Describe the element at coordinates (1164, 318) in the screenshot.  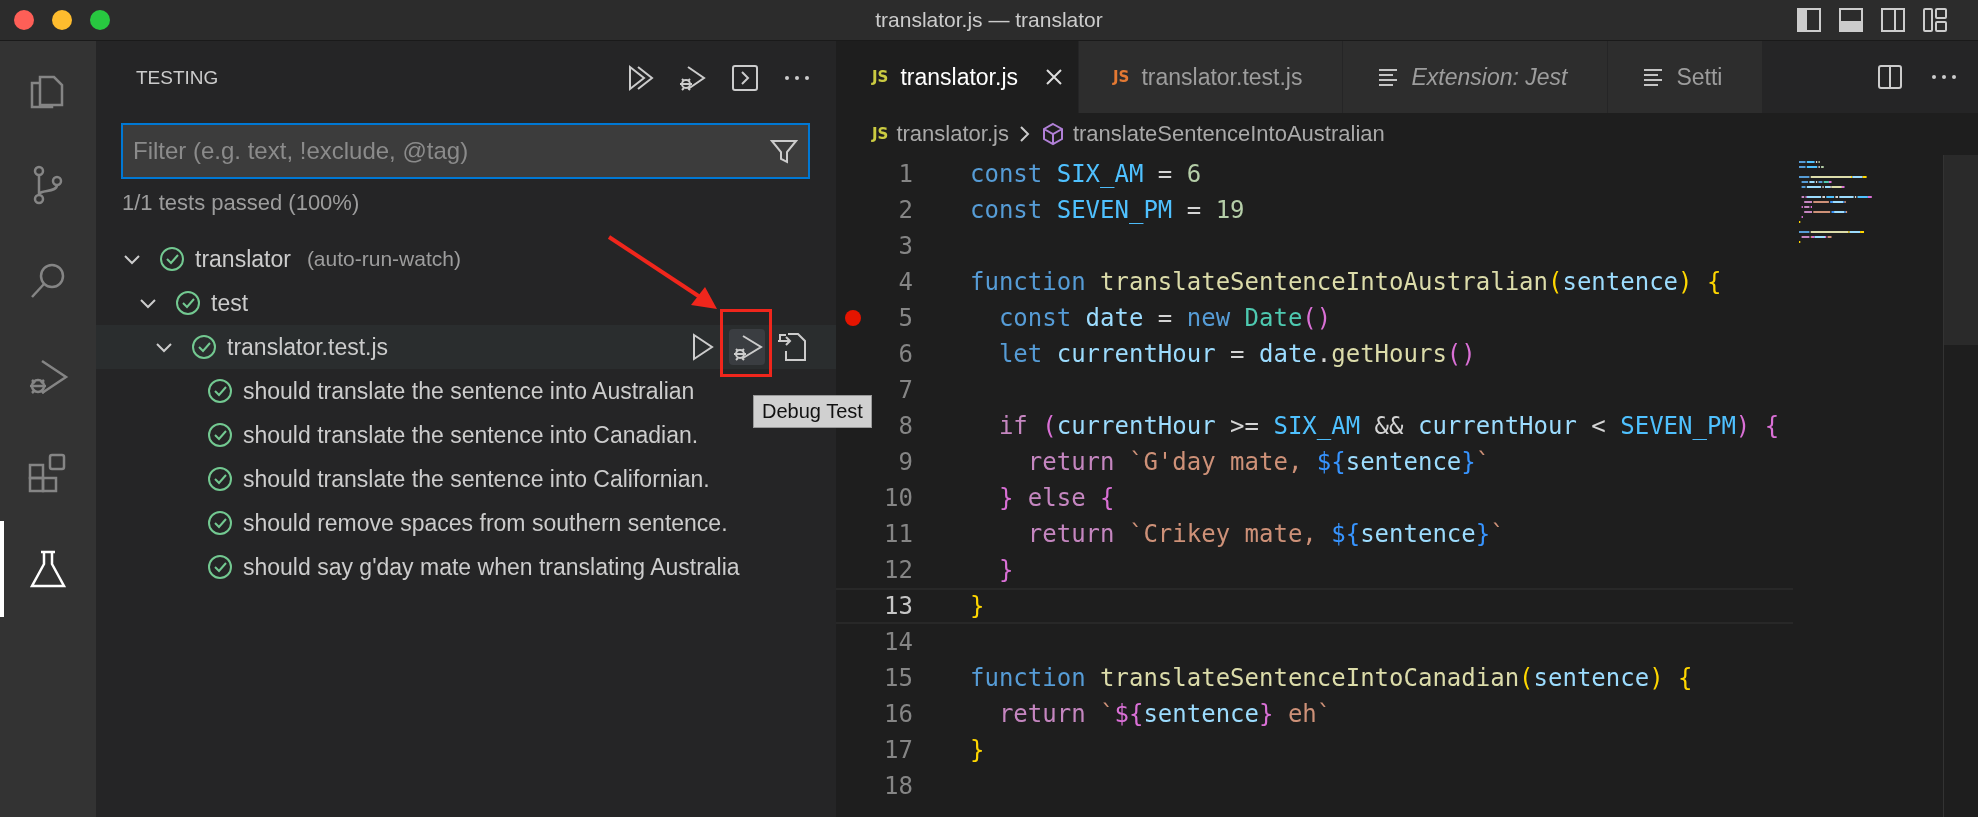
I see `code-line: const date = new Date()` at that location.